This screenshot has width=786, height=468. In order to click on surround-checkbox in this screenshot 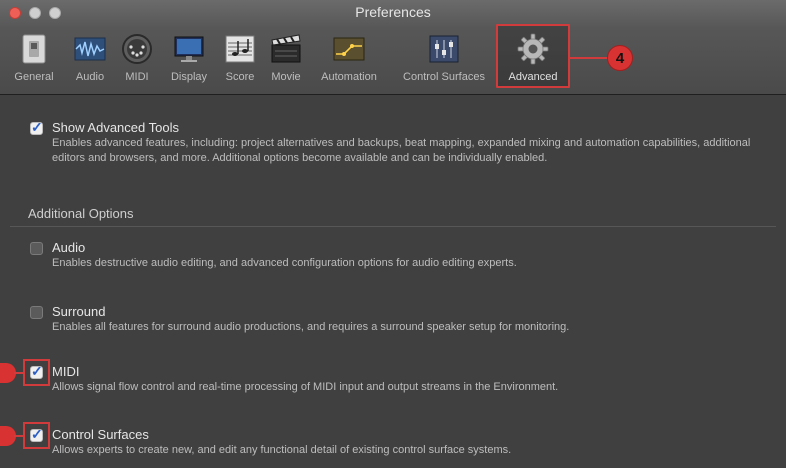, I will do `click(36, 312)`.